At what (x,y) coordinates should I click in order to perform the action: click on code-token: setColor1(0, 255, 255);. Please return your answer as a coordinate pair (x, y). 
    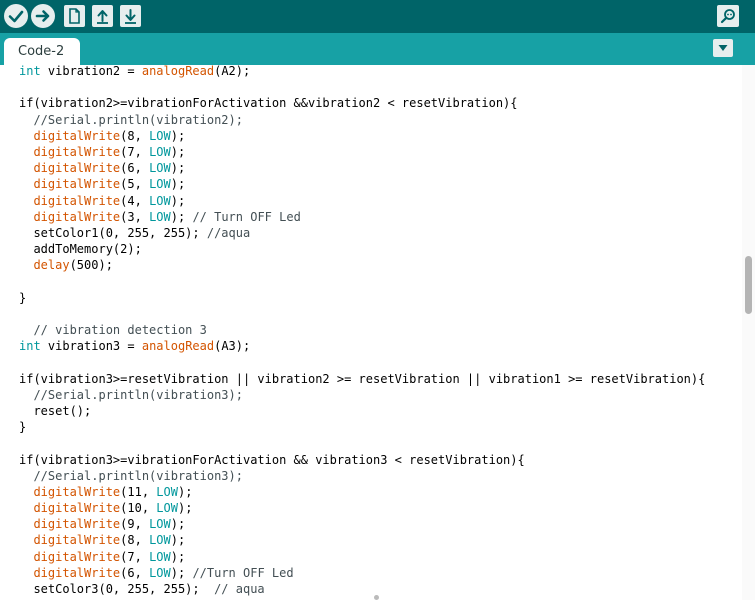
    Looking at the image, I should click on (113, 232).